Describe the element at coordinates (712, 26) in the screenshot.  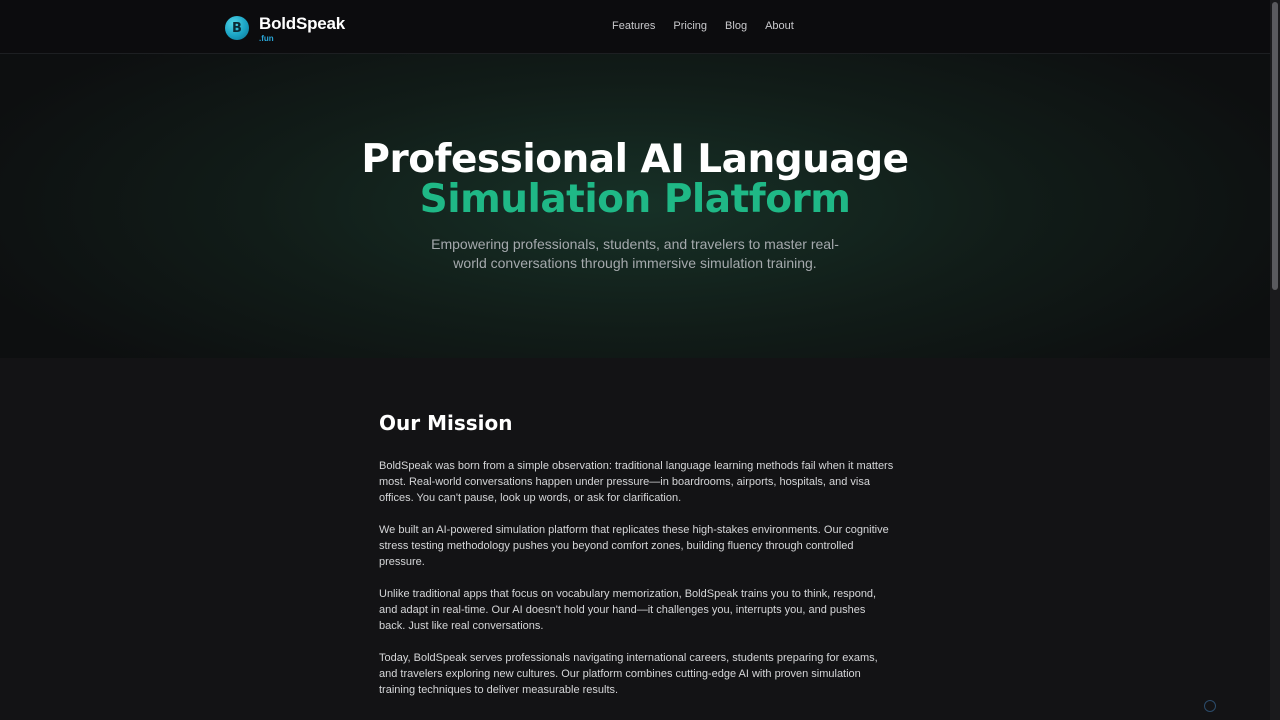
I see `main-nav: Features Pricing Blog About` at that location.